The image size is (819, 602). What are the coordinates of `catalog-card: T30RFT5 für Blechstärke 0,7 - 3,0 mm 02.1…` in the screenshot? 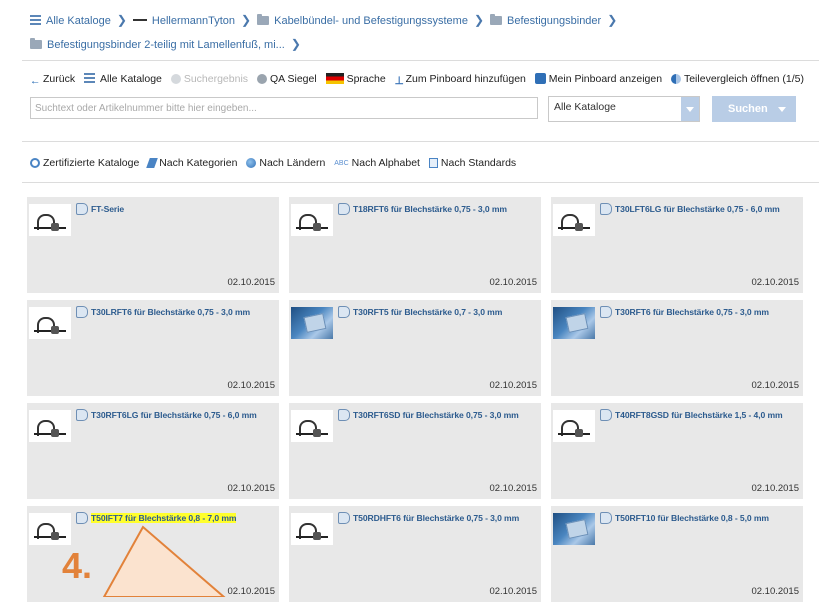 It's located at (415, 348).